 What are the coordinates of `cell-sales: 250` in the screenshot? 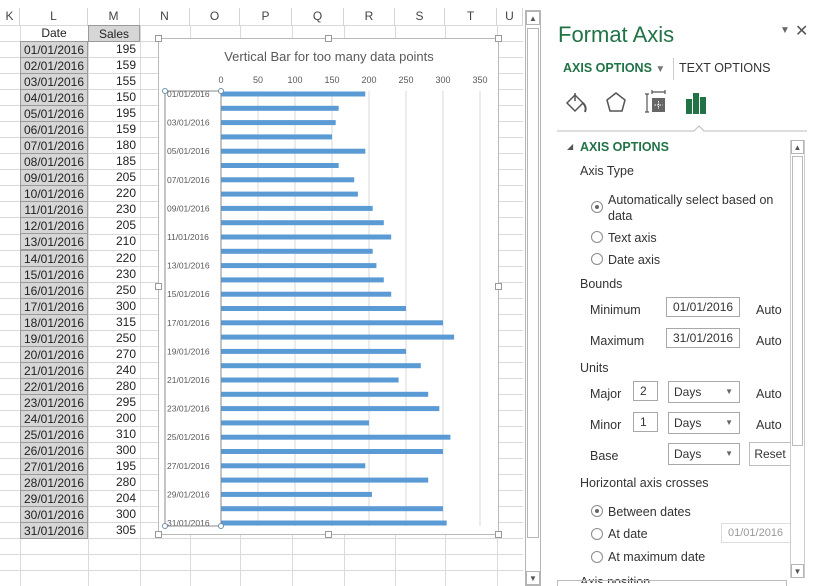 It's located at (114, 290).